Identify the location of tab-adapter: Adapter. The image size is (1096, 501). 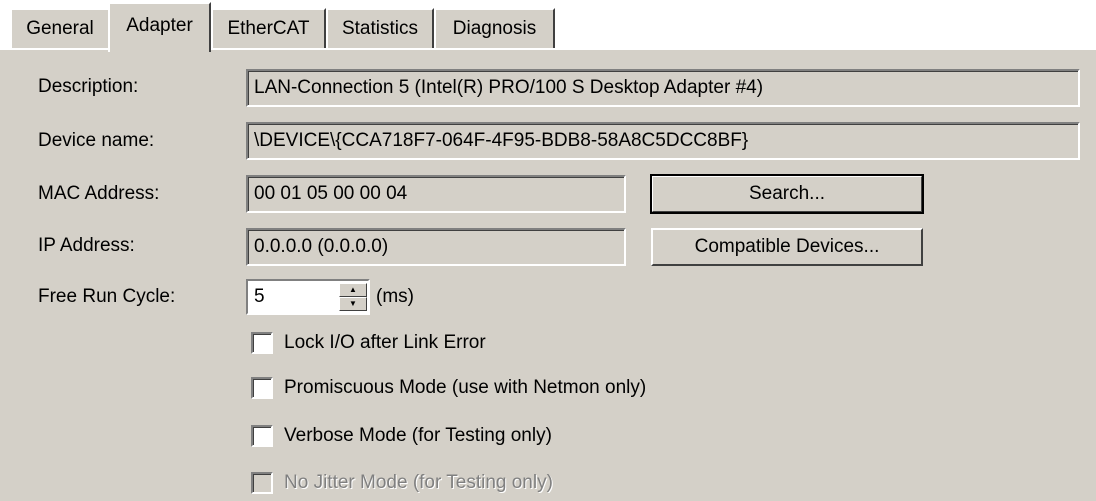
(159, 27).